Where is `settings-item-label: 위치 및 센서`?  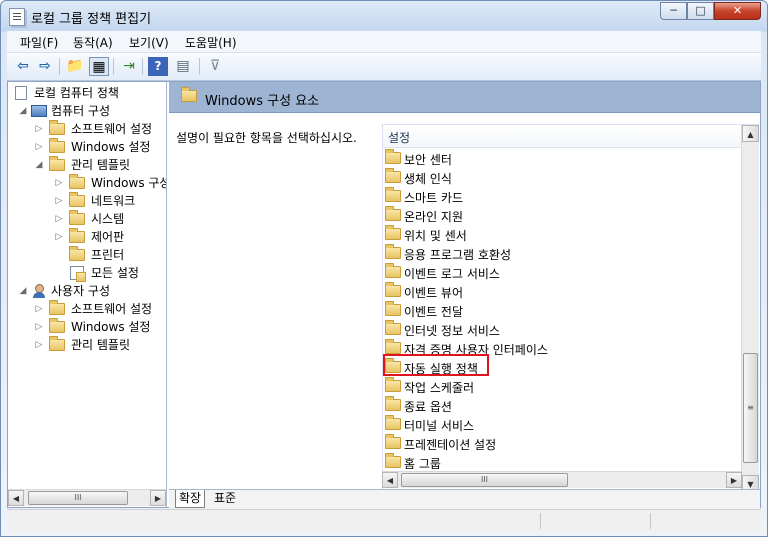 settings-item-label: 위치 및 센서 is located at coordinates (435, 236).